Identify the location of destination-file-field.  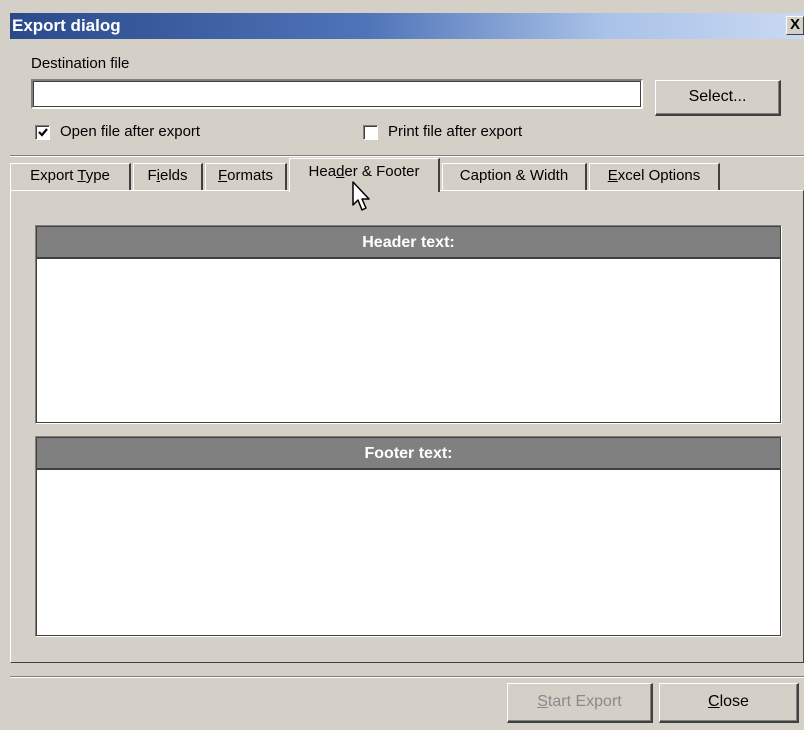
(337, 94).